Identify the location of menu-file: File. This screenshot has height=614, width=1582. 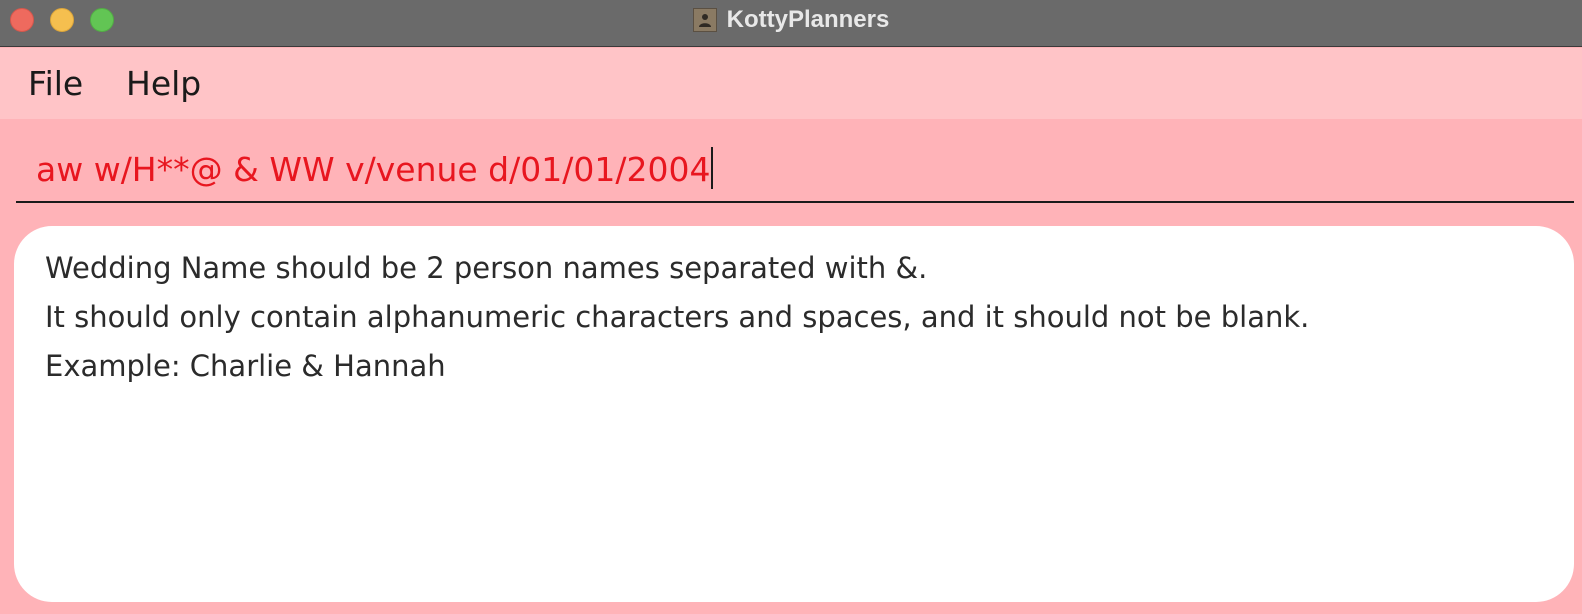
(55, 83).